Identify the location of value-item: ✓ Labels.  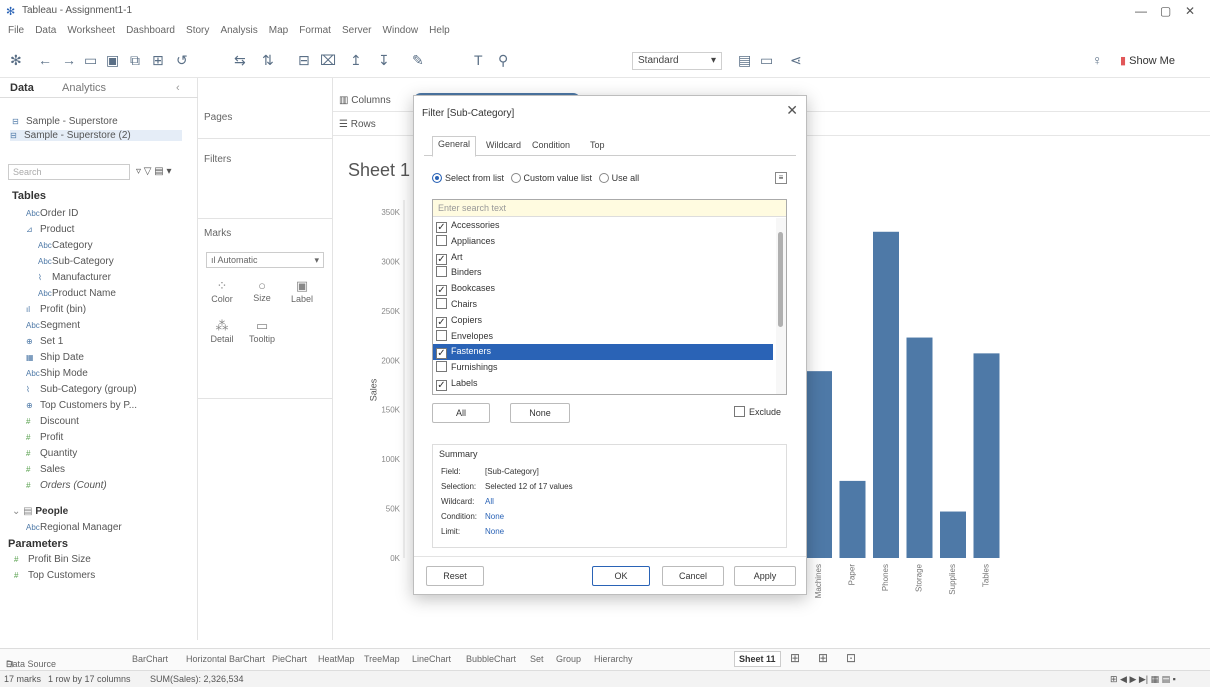
(603, 384).